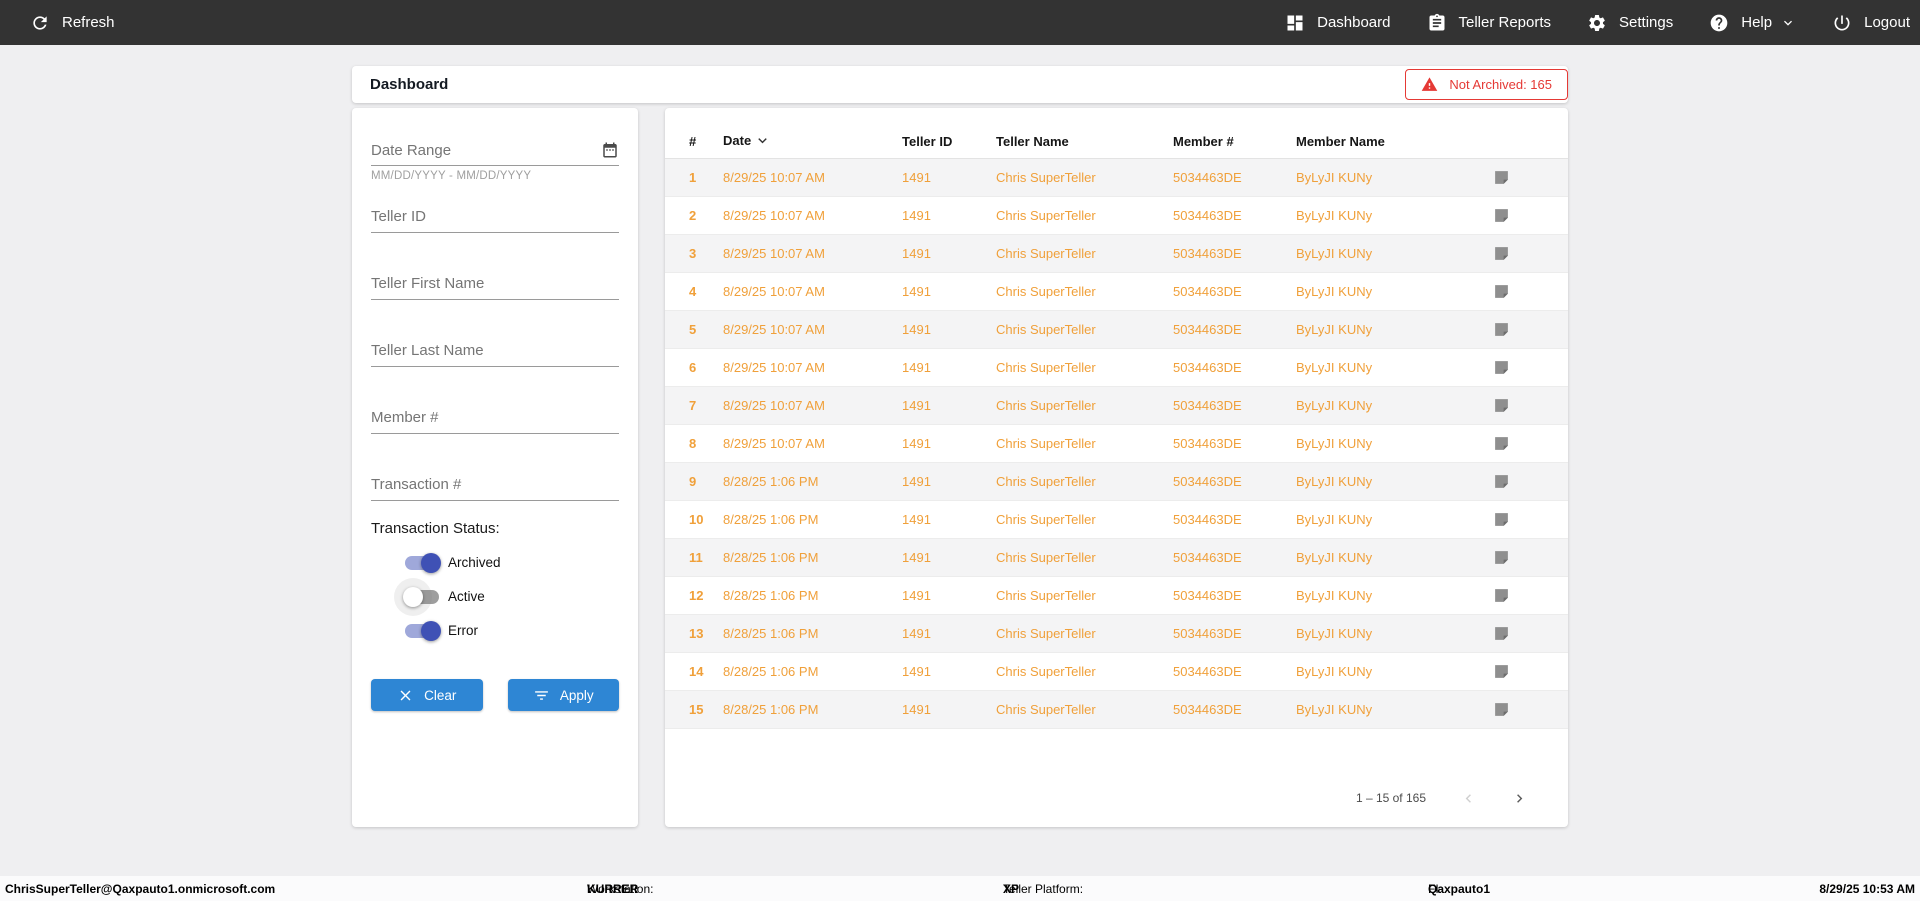 This screenshot has width=1920, height=901. Describe the element at coordinates (696, 671) in the screenshot. I see `cell-num: 14` at that location.